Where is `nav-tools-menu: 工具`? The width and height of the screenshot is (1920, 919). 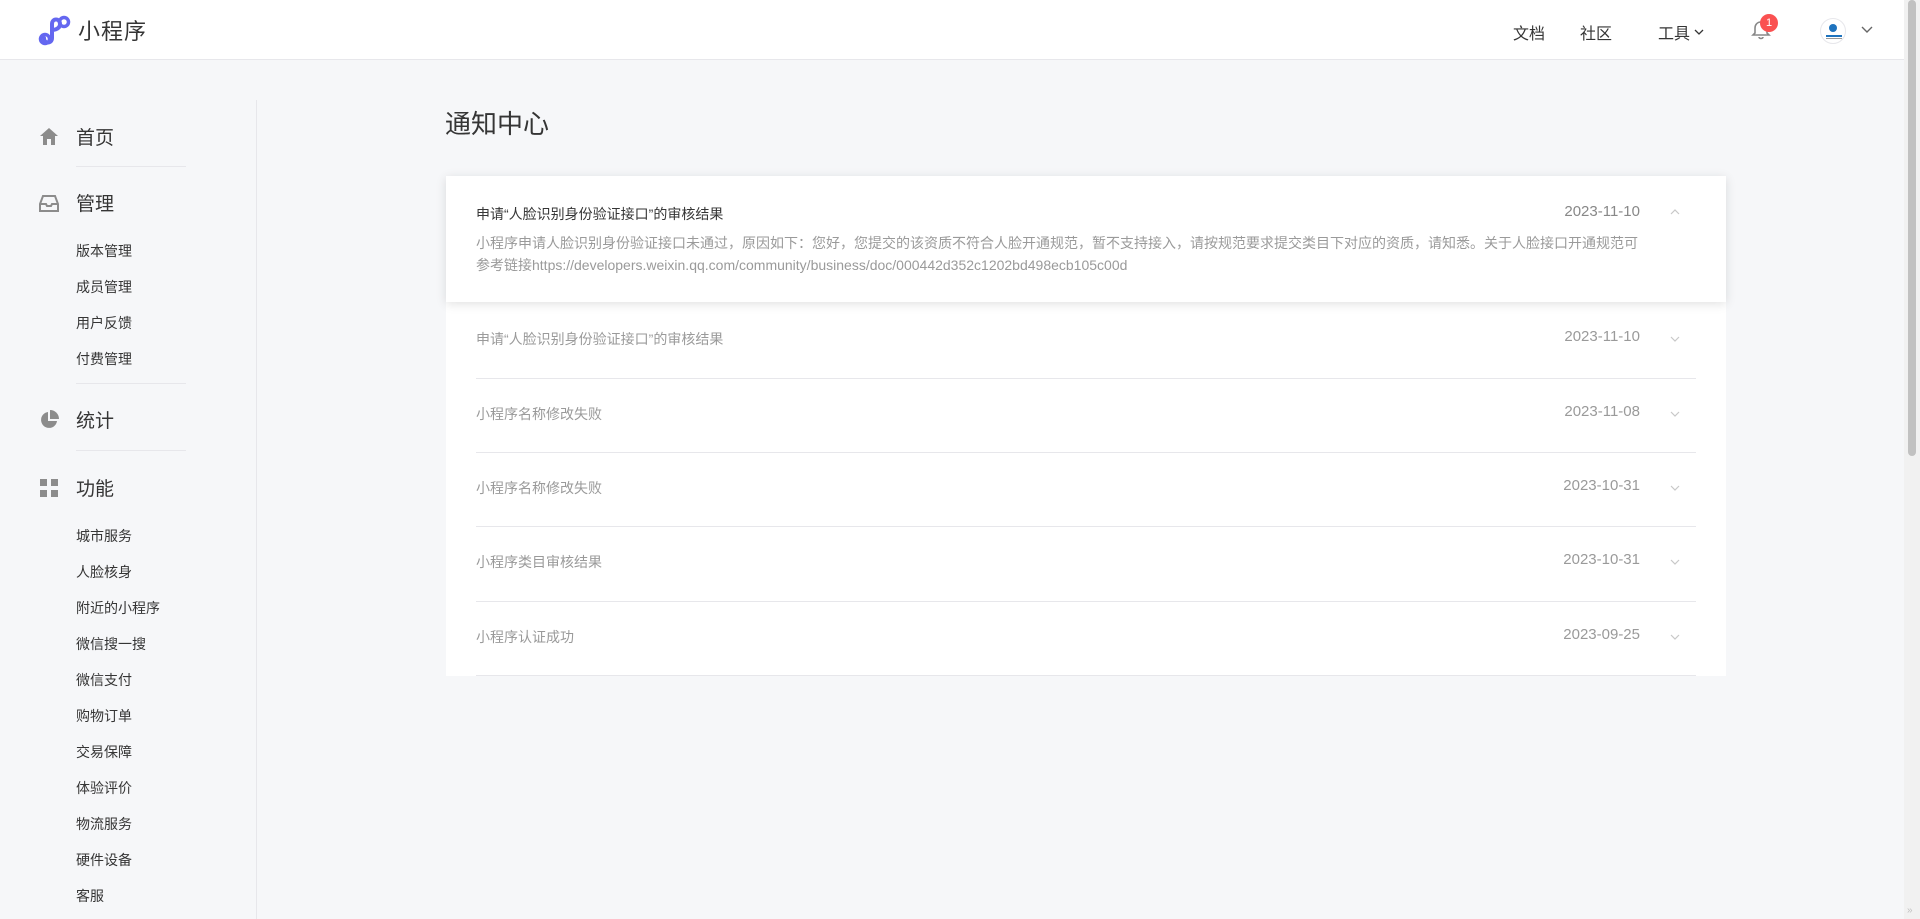 nav-tools-menu: 工具 is located at coordinates (1681, 32).